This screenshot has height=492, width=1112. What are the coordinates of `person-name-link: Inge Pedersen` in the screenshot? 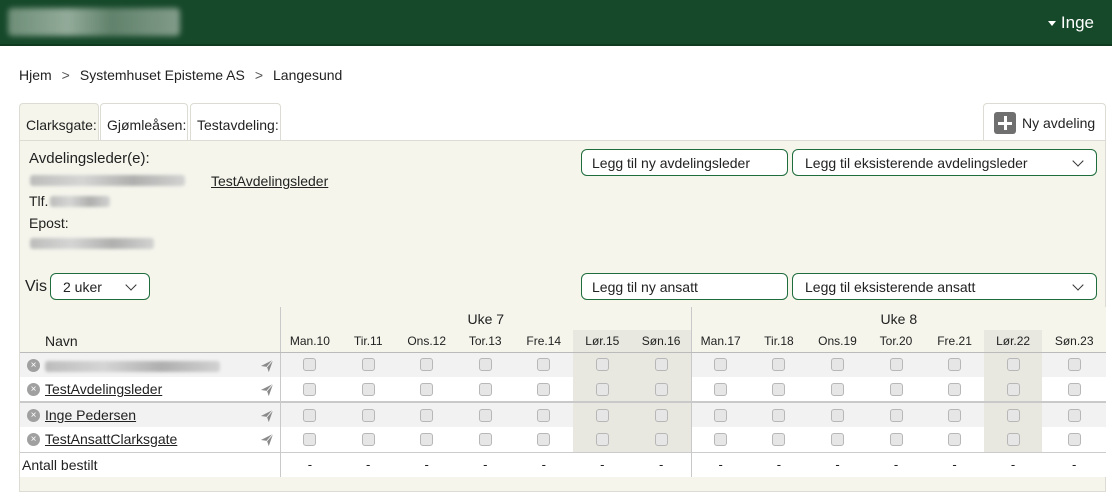 It's located at (90, 415).